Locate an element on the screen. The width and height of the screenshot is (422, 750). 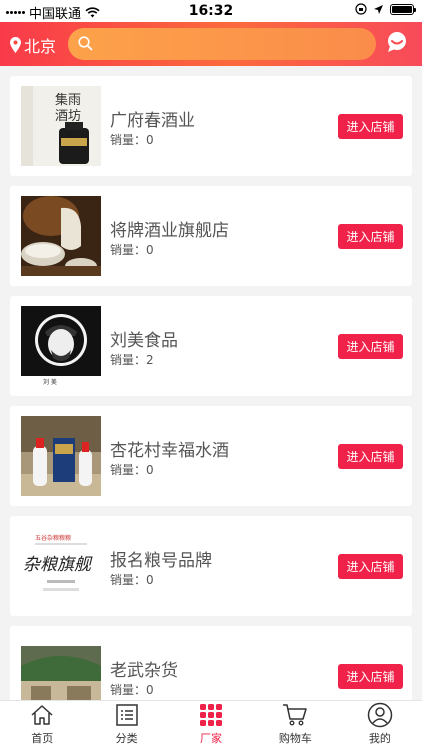
shop-name: 刘美食品 is located at coordinates (144, 341).